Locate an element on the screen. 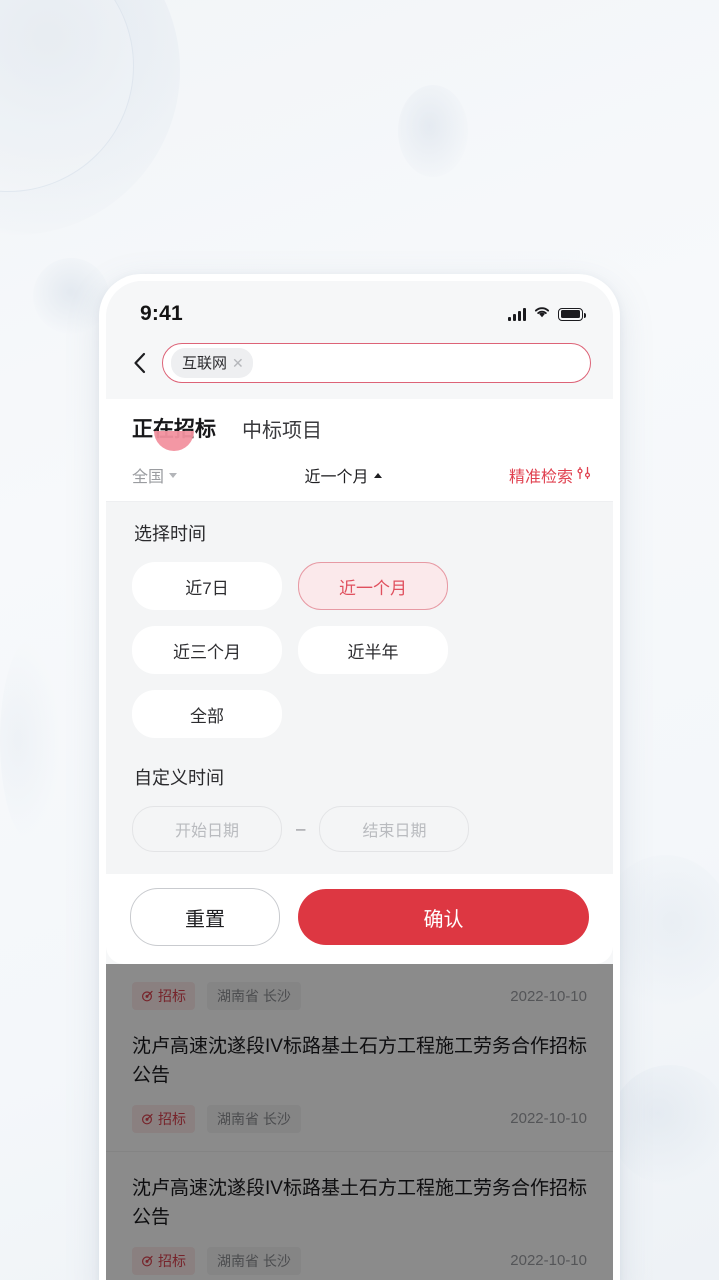 The width and height of the screenshot is (719, 1280). filter-bar: 全国 近一个月 精准检索 is located at coordinates (359, 480).